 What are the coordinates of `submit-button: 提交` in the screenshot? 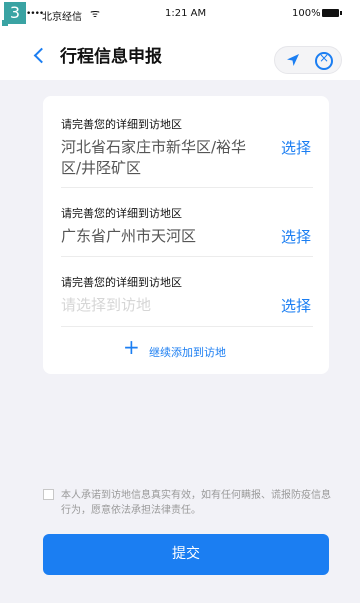 It's located at (186, 554).